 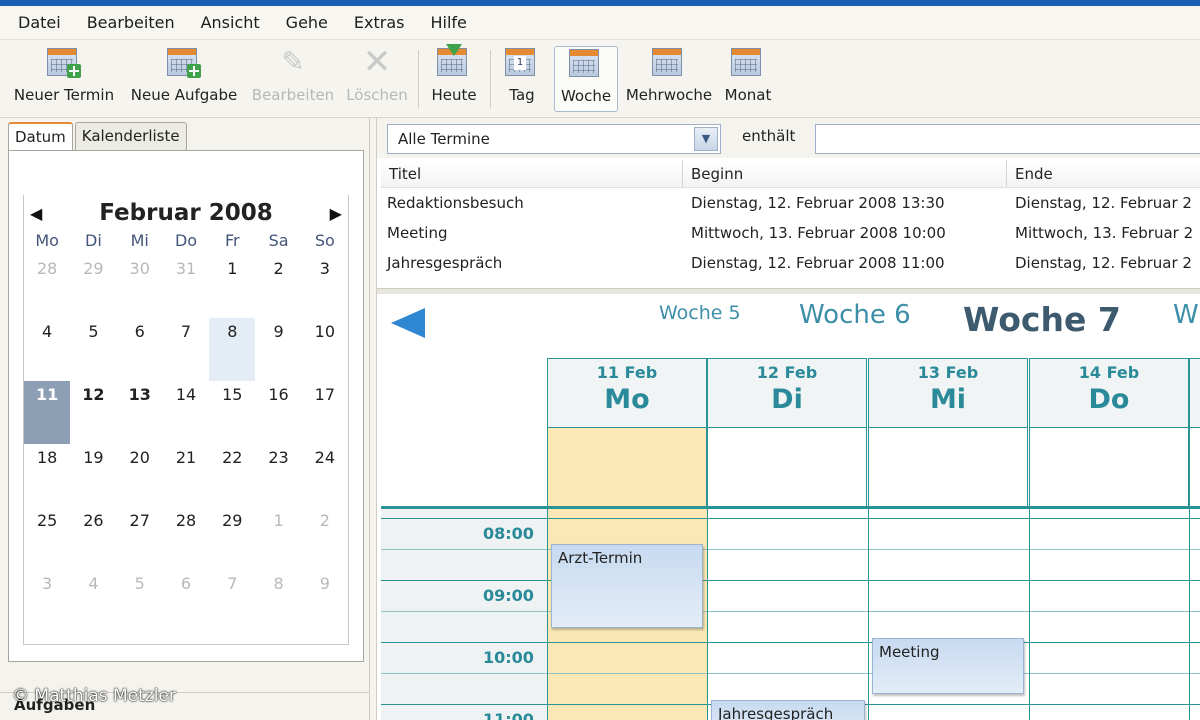 I want to click on menu-gehe: Gehe, so click(x=307, y=22).